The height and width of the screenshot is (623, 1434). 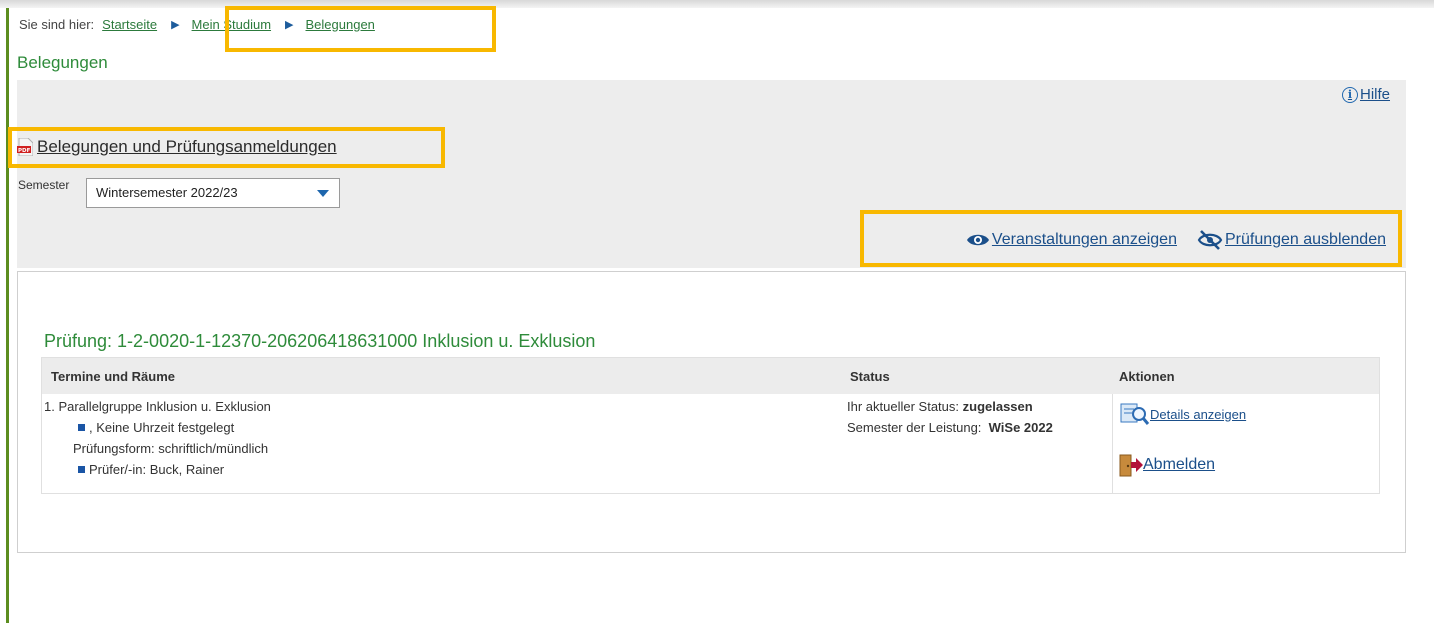 I want to click on semester-of-performance-value: WiSe 2022, so click(x=1020, y=427).